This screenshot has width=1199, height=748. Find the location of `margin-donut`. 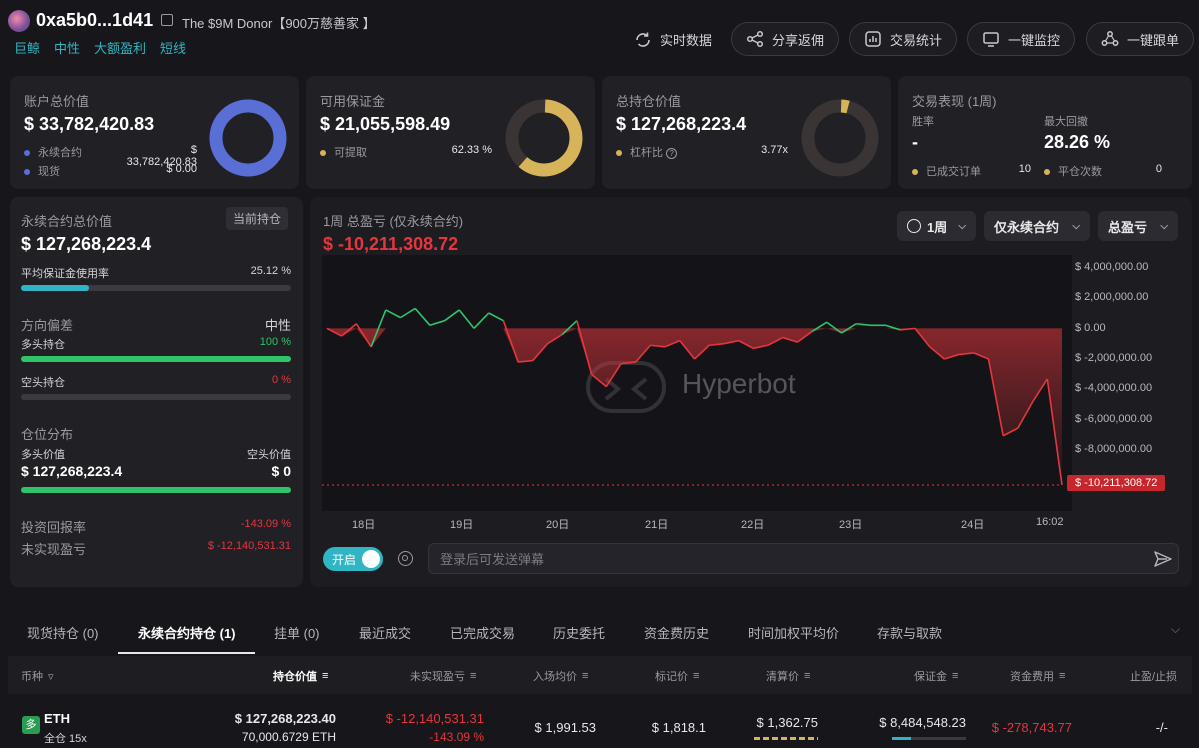

margin-donut is located at coordinates (544, 138).